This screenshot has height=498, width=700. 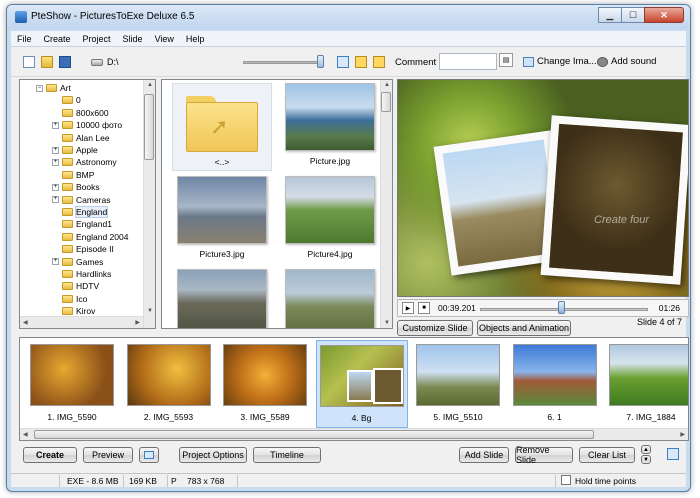 I want to click on save-project-icon, so click(x=65, y=62).